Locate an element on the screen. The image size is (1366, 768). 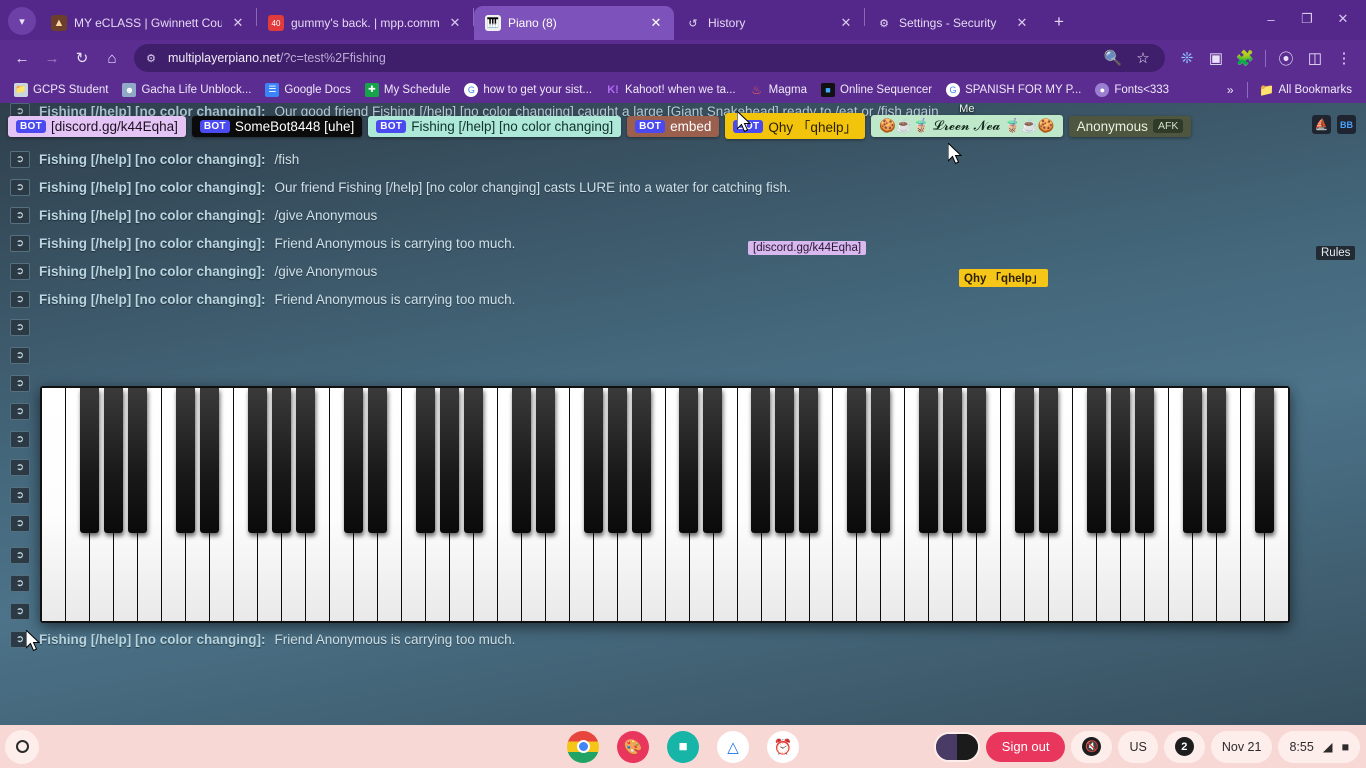
new-tab-button: + is located at coordinates (1059, 22).